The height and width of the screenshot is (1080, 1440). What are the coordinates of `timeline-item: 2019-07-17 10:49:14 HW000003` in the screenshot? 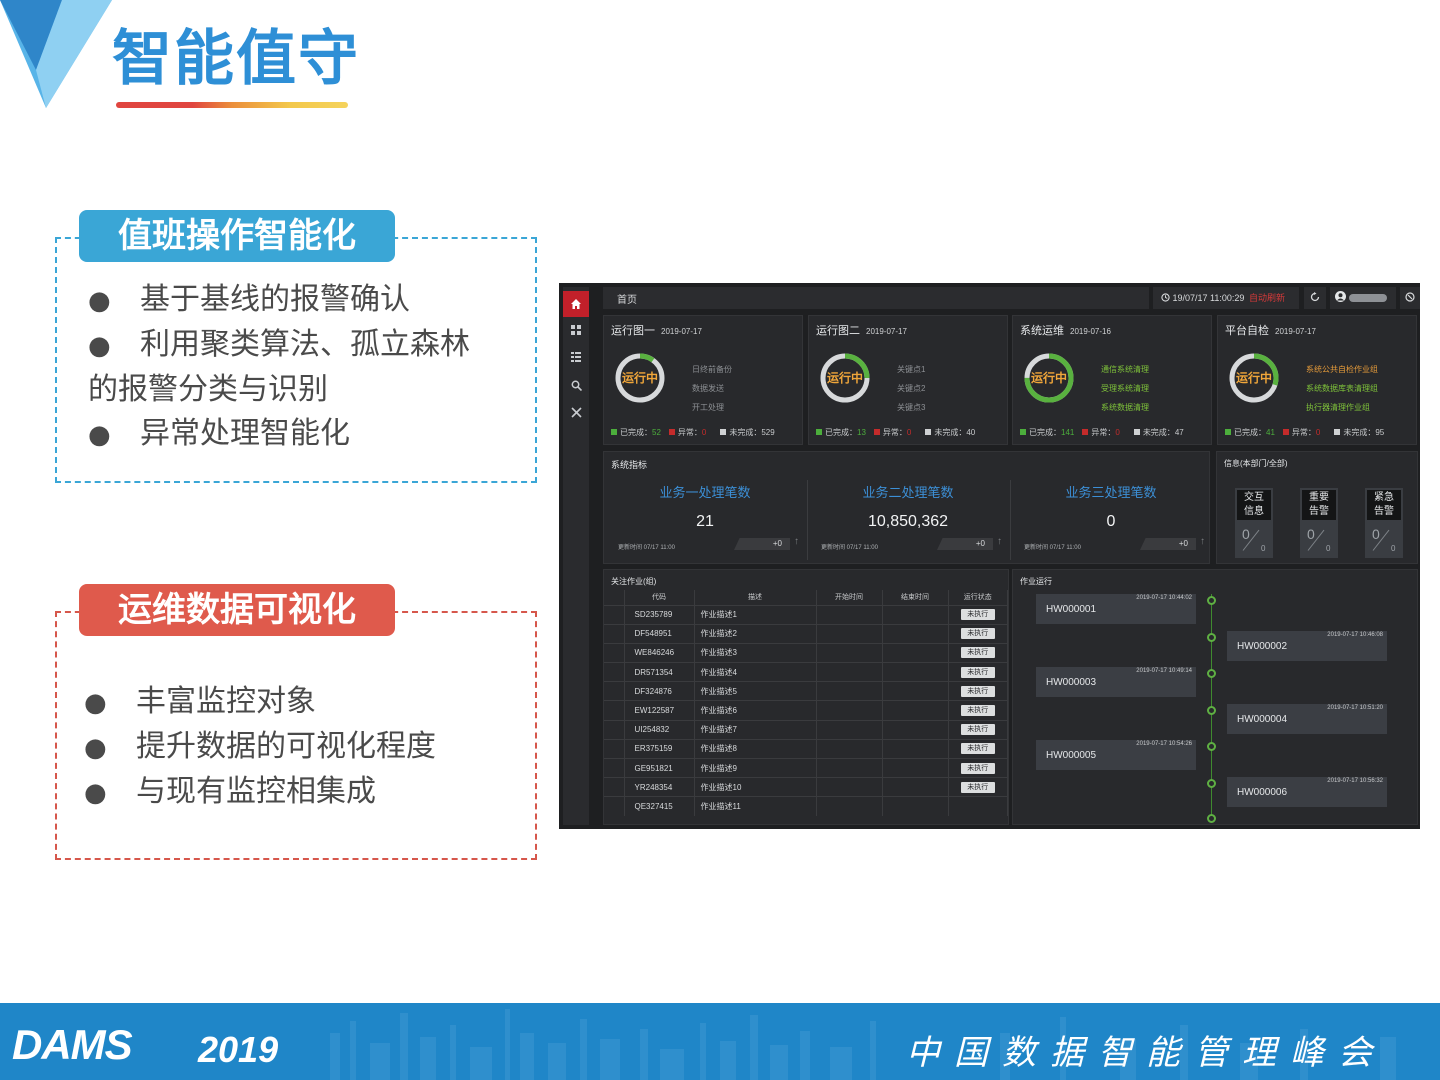 It's located at (1116, 682).